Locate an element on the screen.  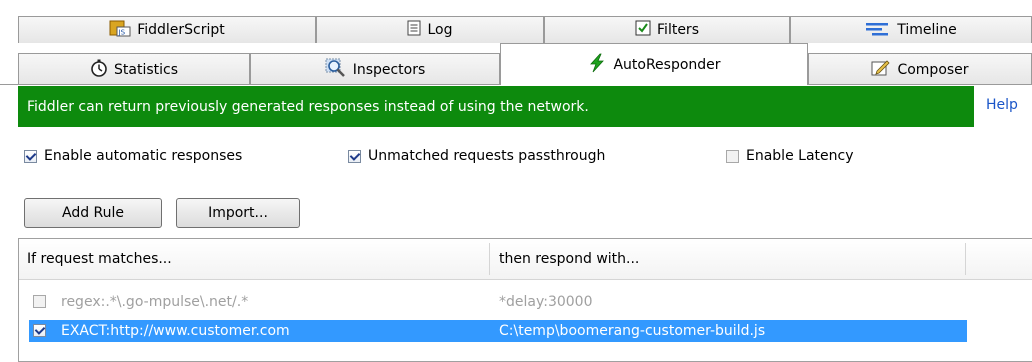
fiddlerscript-icon: JS is located at coordinates (120, 30).